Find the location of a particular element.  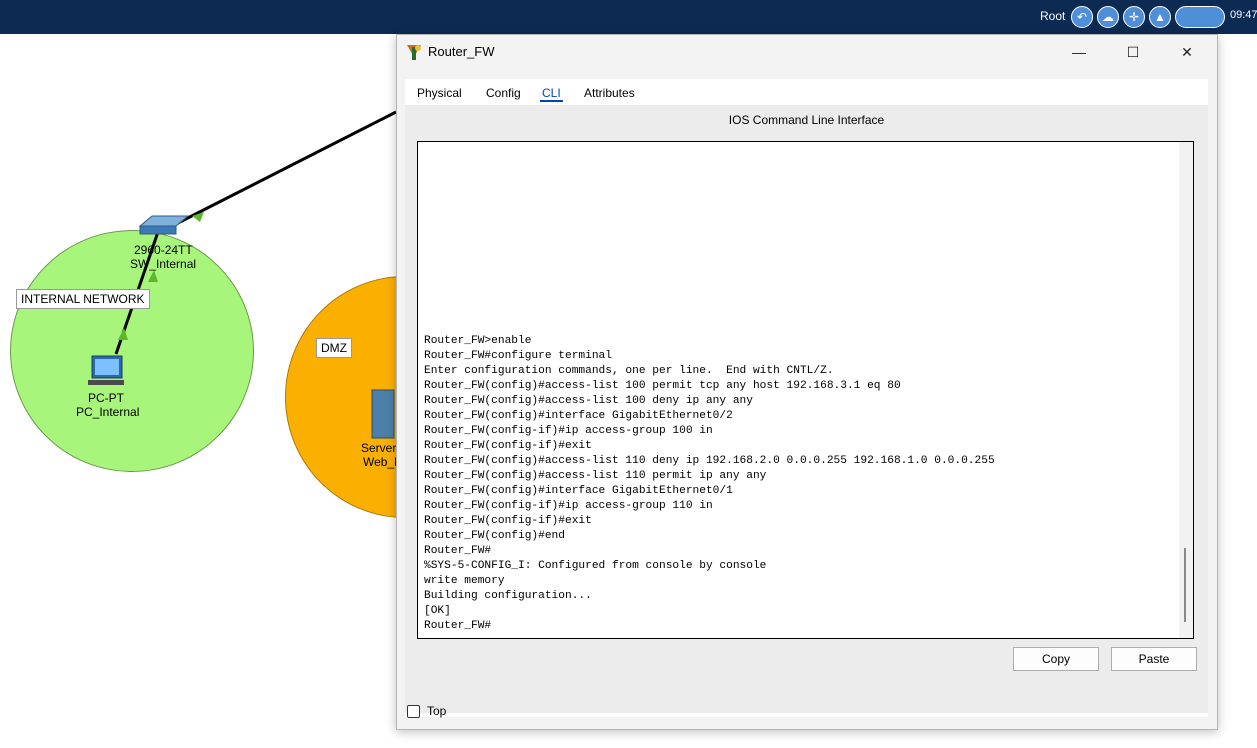

server-name-label: Web_D is located at coordinates (379, 462).